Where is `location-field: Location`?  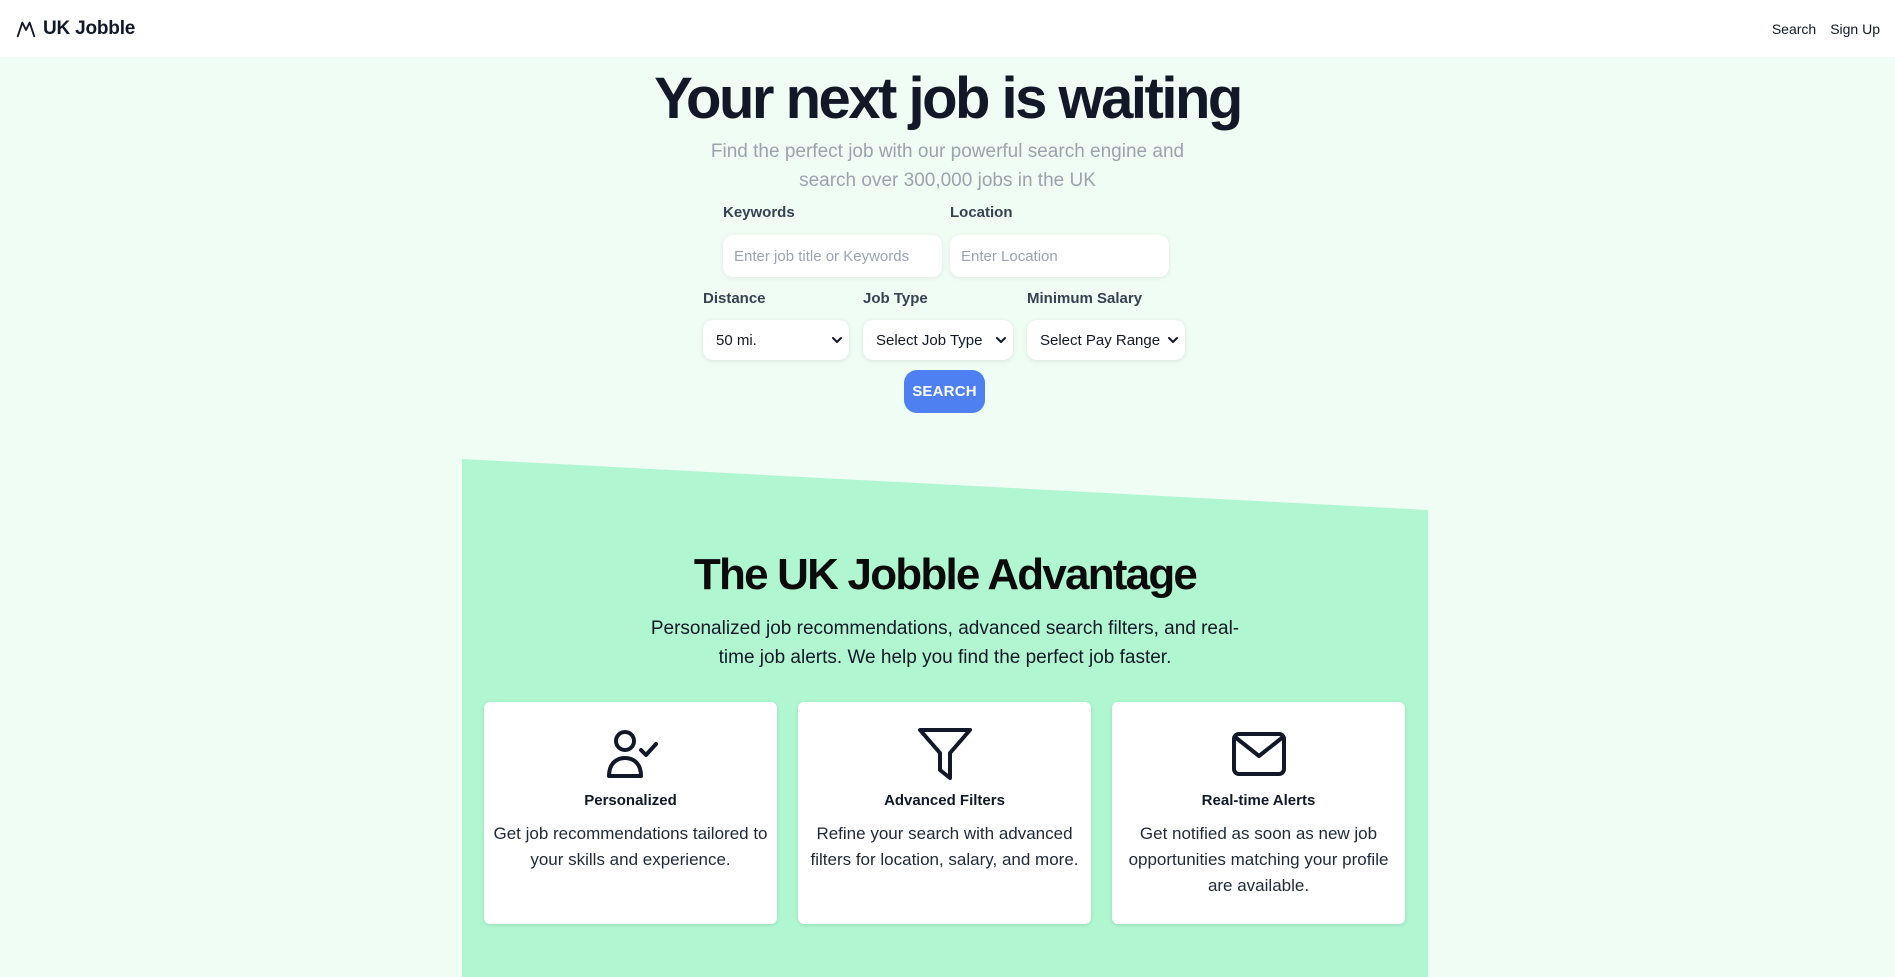
location-field: Location is located at coordinates (1059, 240).